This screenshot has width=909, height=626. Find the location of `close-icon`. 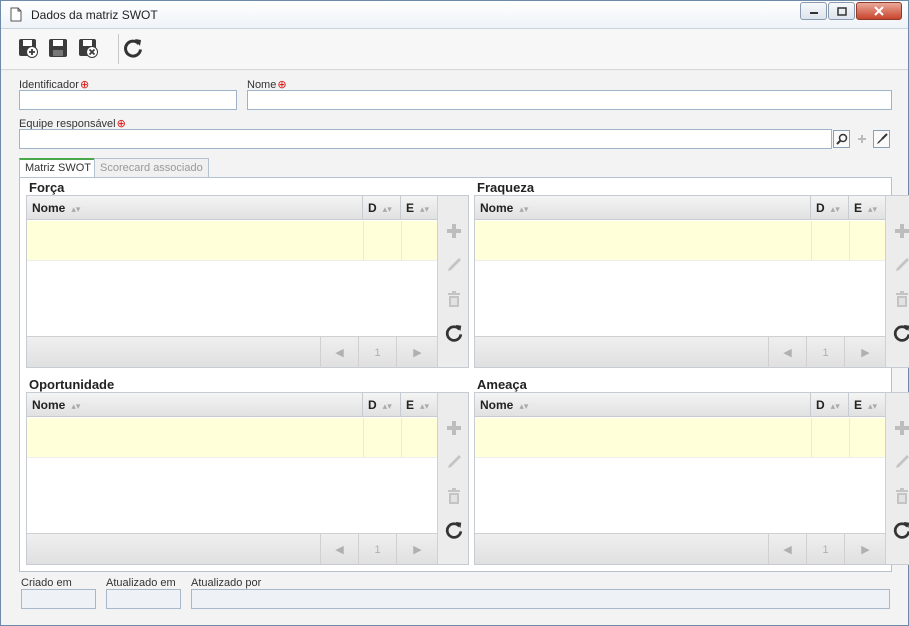

close-icon is located at coordinates (879, 11).